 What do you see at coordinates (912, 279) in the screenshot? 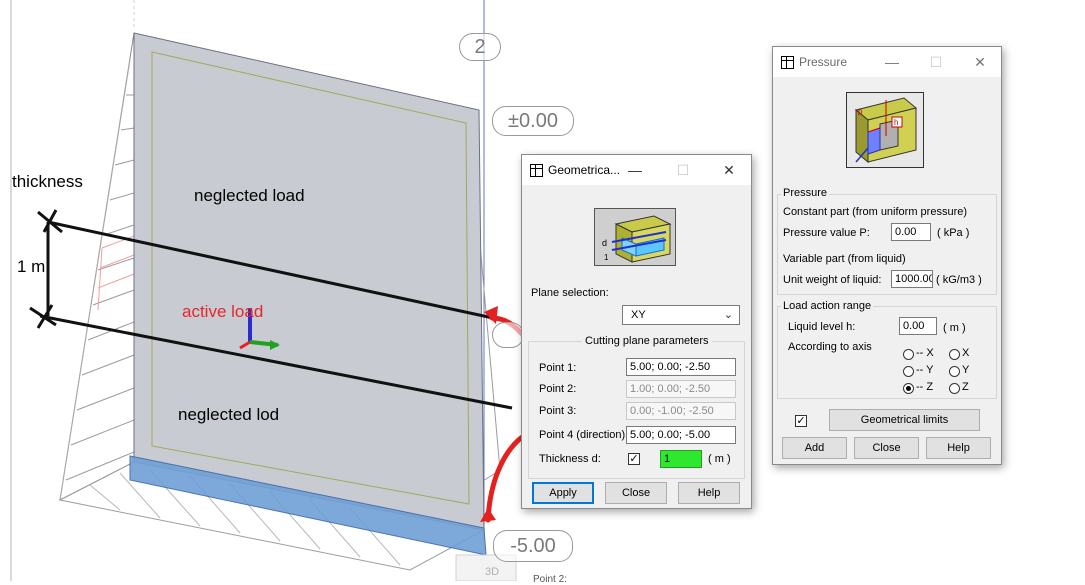
I see `unit-weight-field: 1000.00` at bounding box center [912, 279].